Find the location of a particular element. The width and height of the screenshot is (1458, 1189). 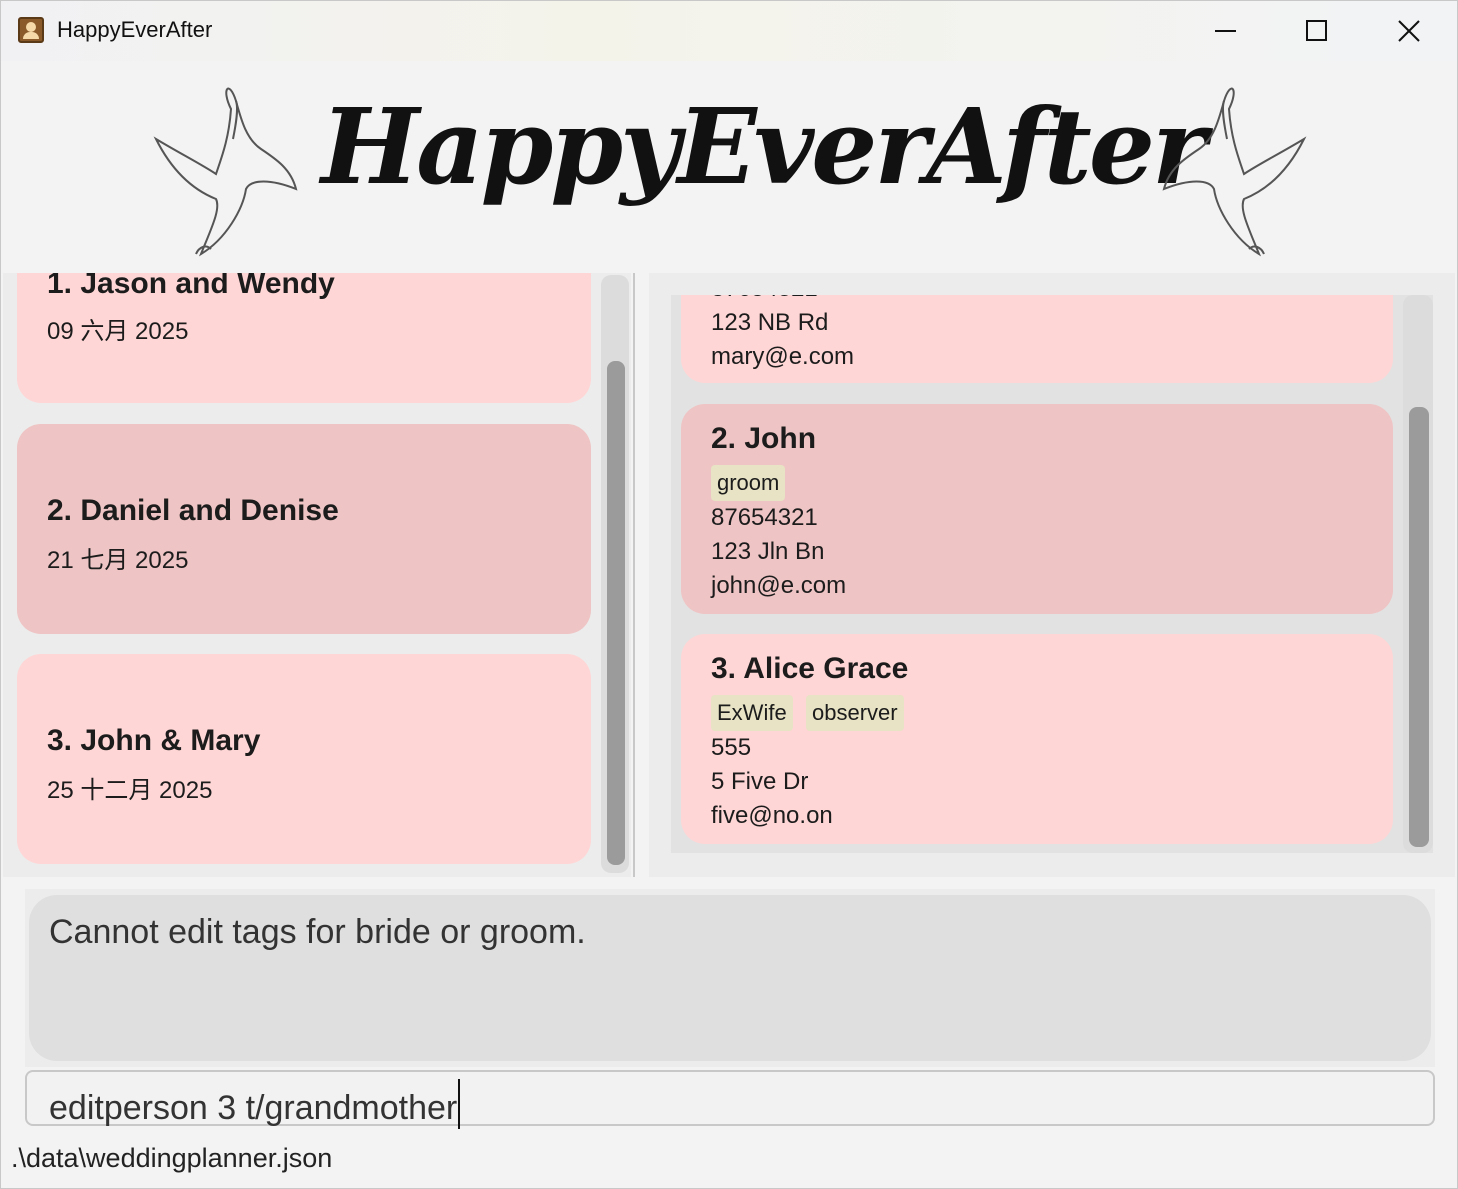

person-name: 2. John is located at coordinates (764, 438).